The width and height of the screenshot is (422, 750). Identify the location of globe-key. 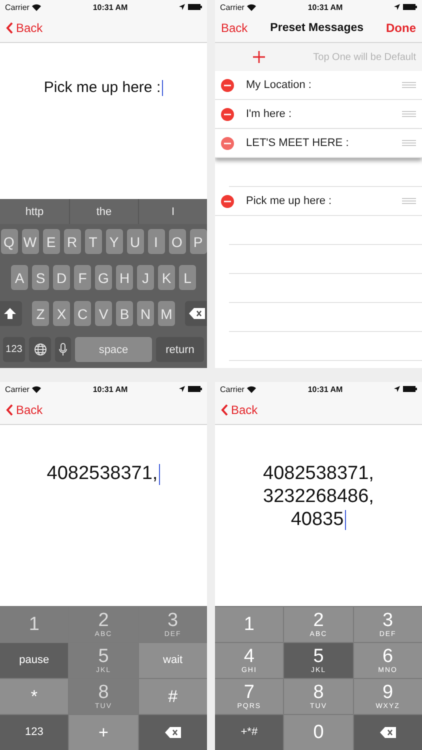
(40, 349).